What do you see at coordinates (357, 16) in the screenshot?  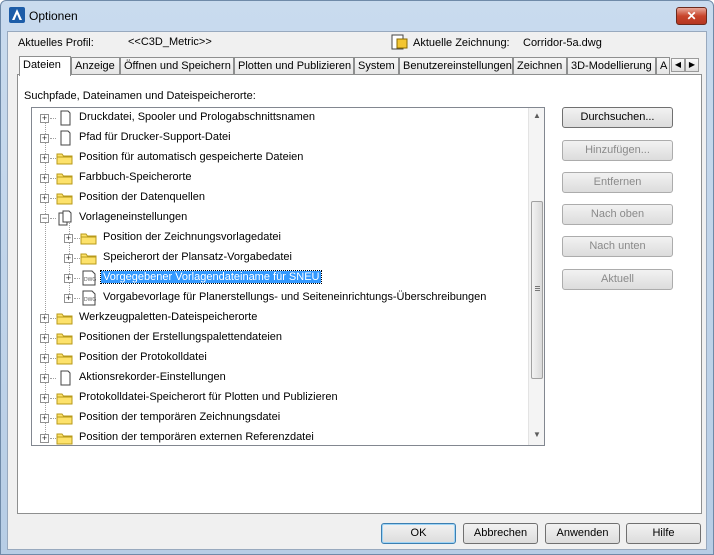 I see `title-bar: Optionen ✕` at bounding box center [357, 16].